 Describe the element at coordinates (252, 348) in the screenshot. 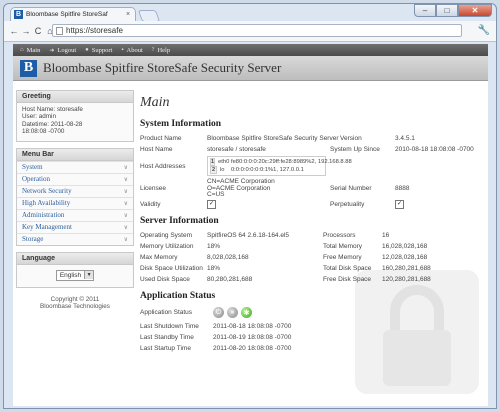

I see `last-startup-value: 2011-08-20 18:08:08 -0700` at that location.